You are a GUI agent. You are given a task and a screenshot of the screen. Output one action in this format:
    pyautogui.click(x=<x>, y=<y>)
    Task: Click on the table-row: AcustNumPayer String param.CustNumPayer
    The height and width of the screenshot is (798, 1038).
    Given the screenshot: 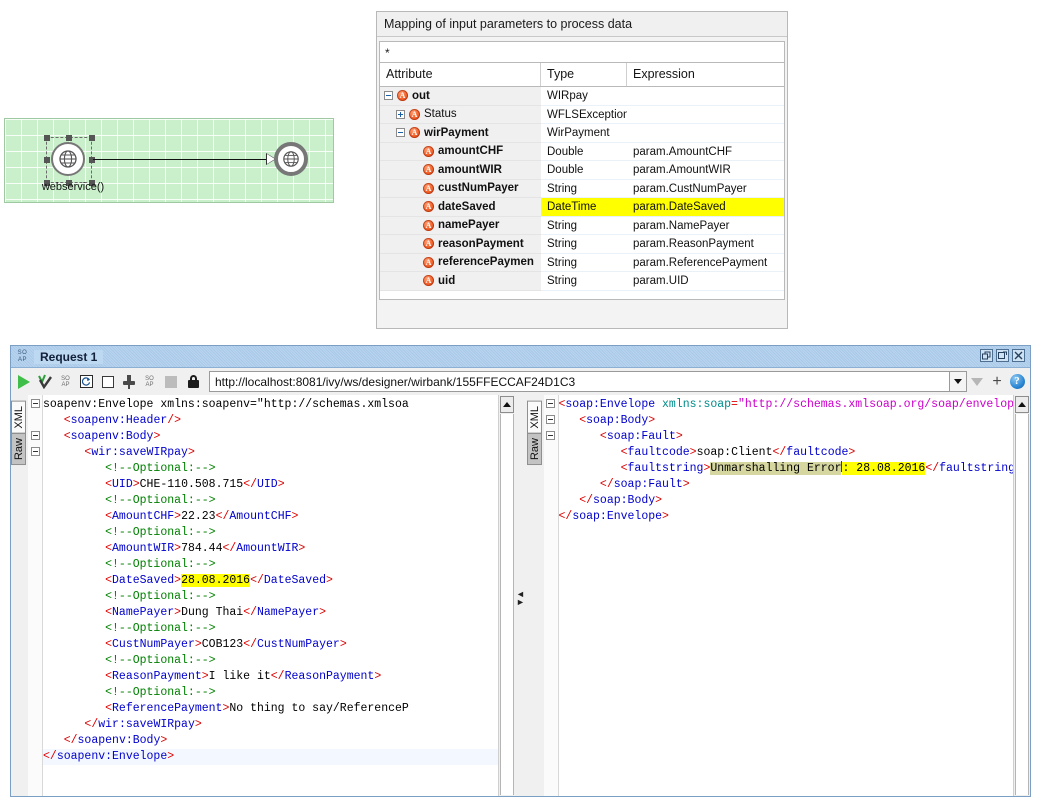 What is the action you would take?
    pyautogui.click(x=582, y=188)
    